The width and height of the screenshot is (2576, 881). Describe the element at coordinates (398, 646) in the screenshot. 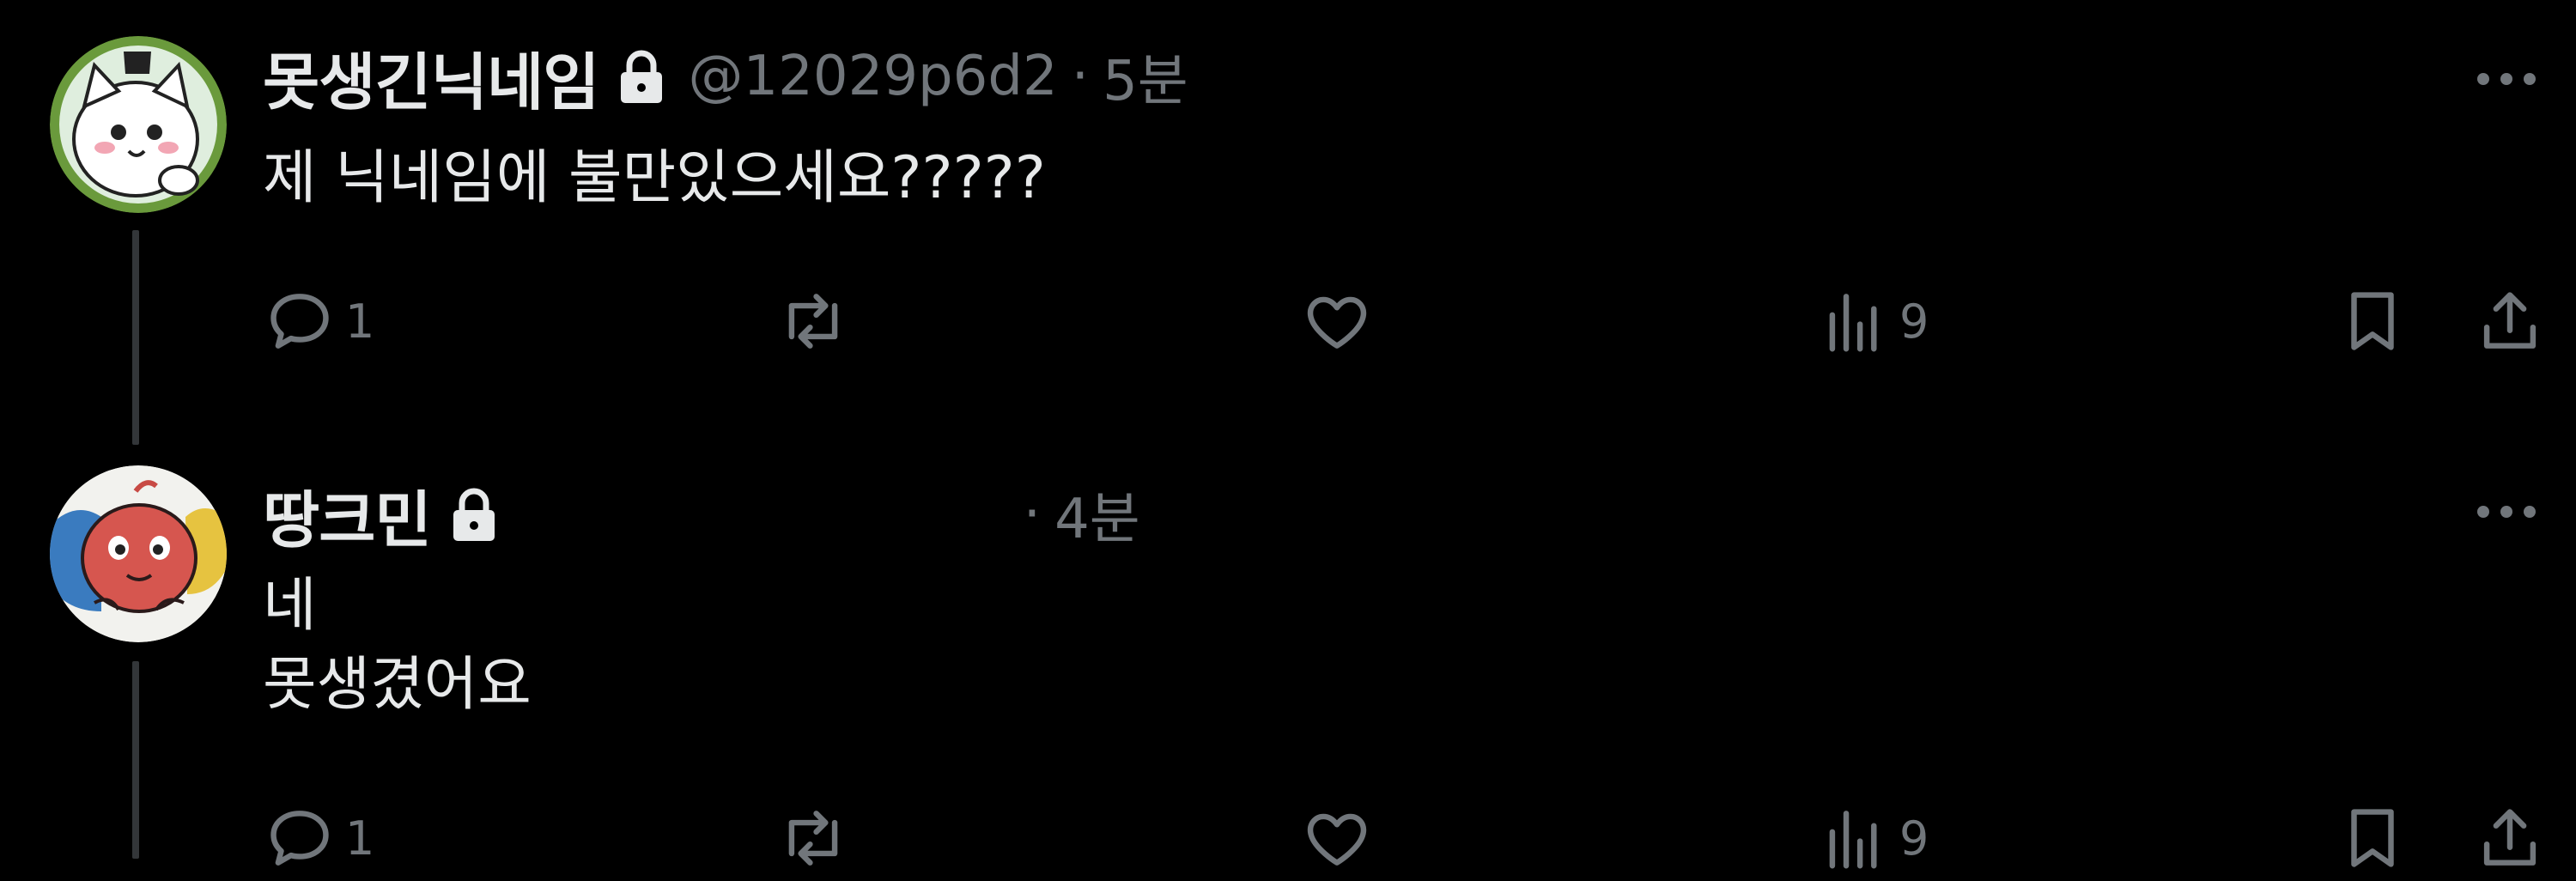

I see `tweet-text: 네 못생겼어요` at that location.